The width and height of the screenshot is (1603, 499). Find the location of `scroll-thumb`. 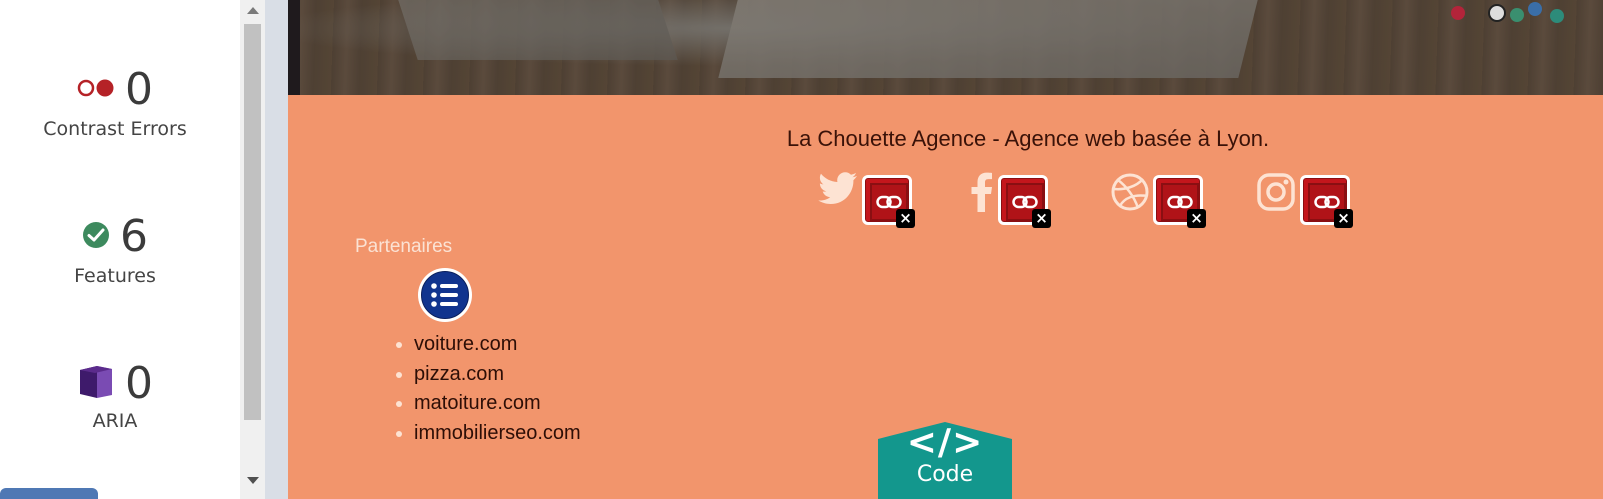

scroll-thumb is located at coordinates (252, 222).